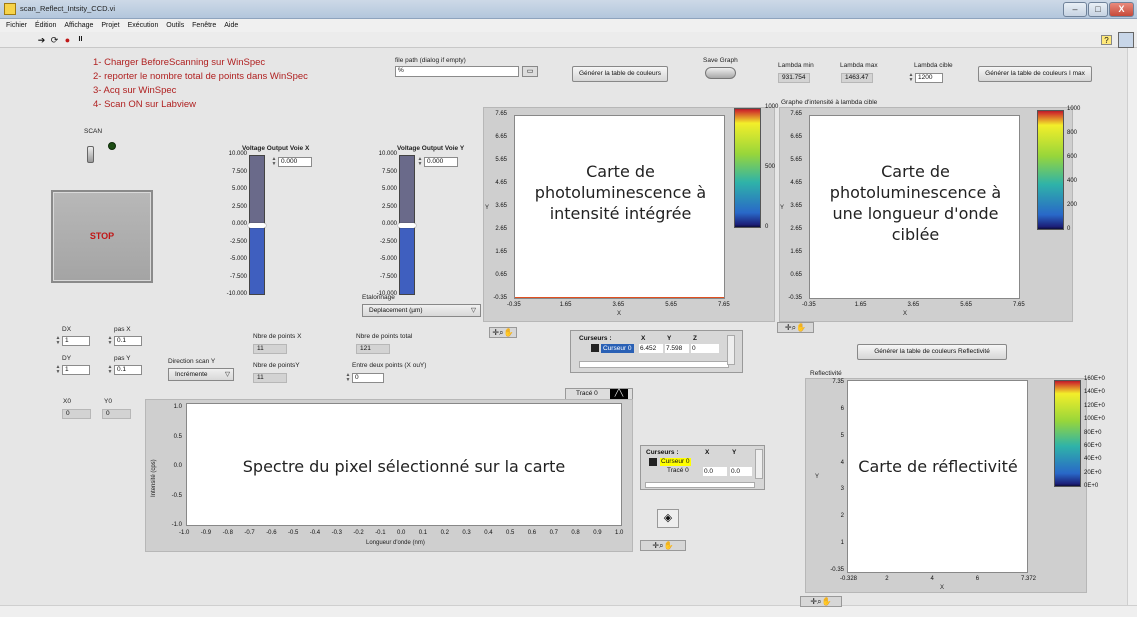 This screenshot has width=1137, height=617. What do you see at coordinates (421, 310) in the screenshot?
I see `etalonnage-dropdown: Deplacement (µm) ▽` at bounding box center [421, 310].